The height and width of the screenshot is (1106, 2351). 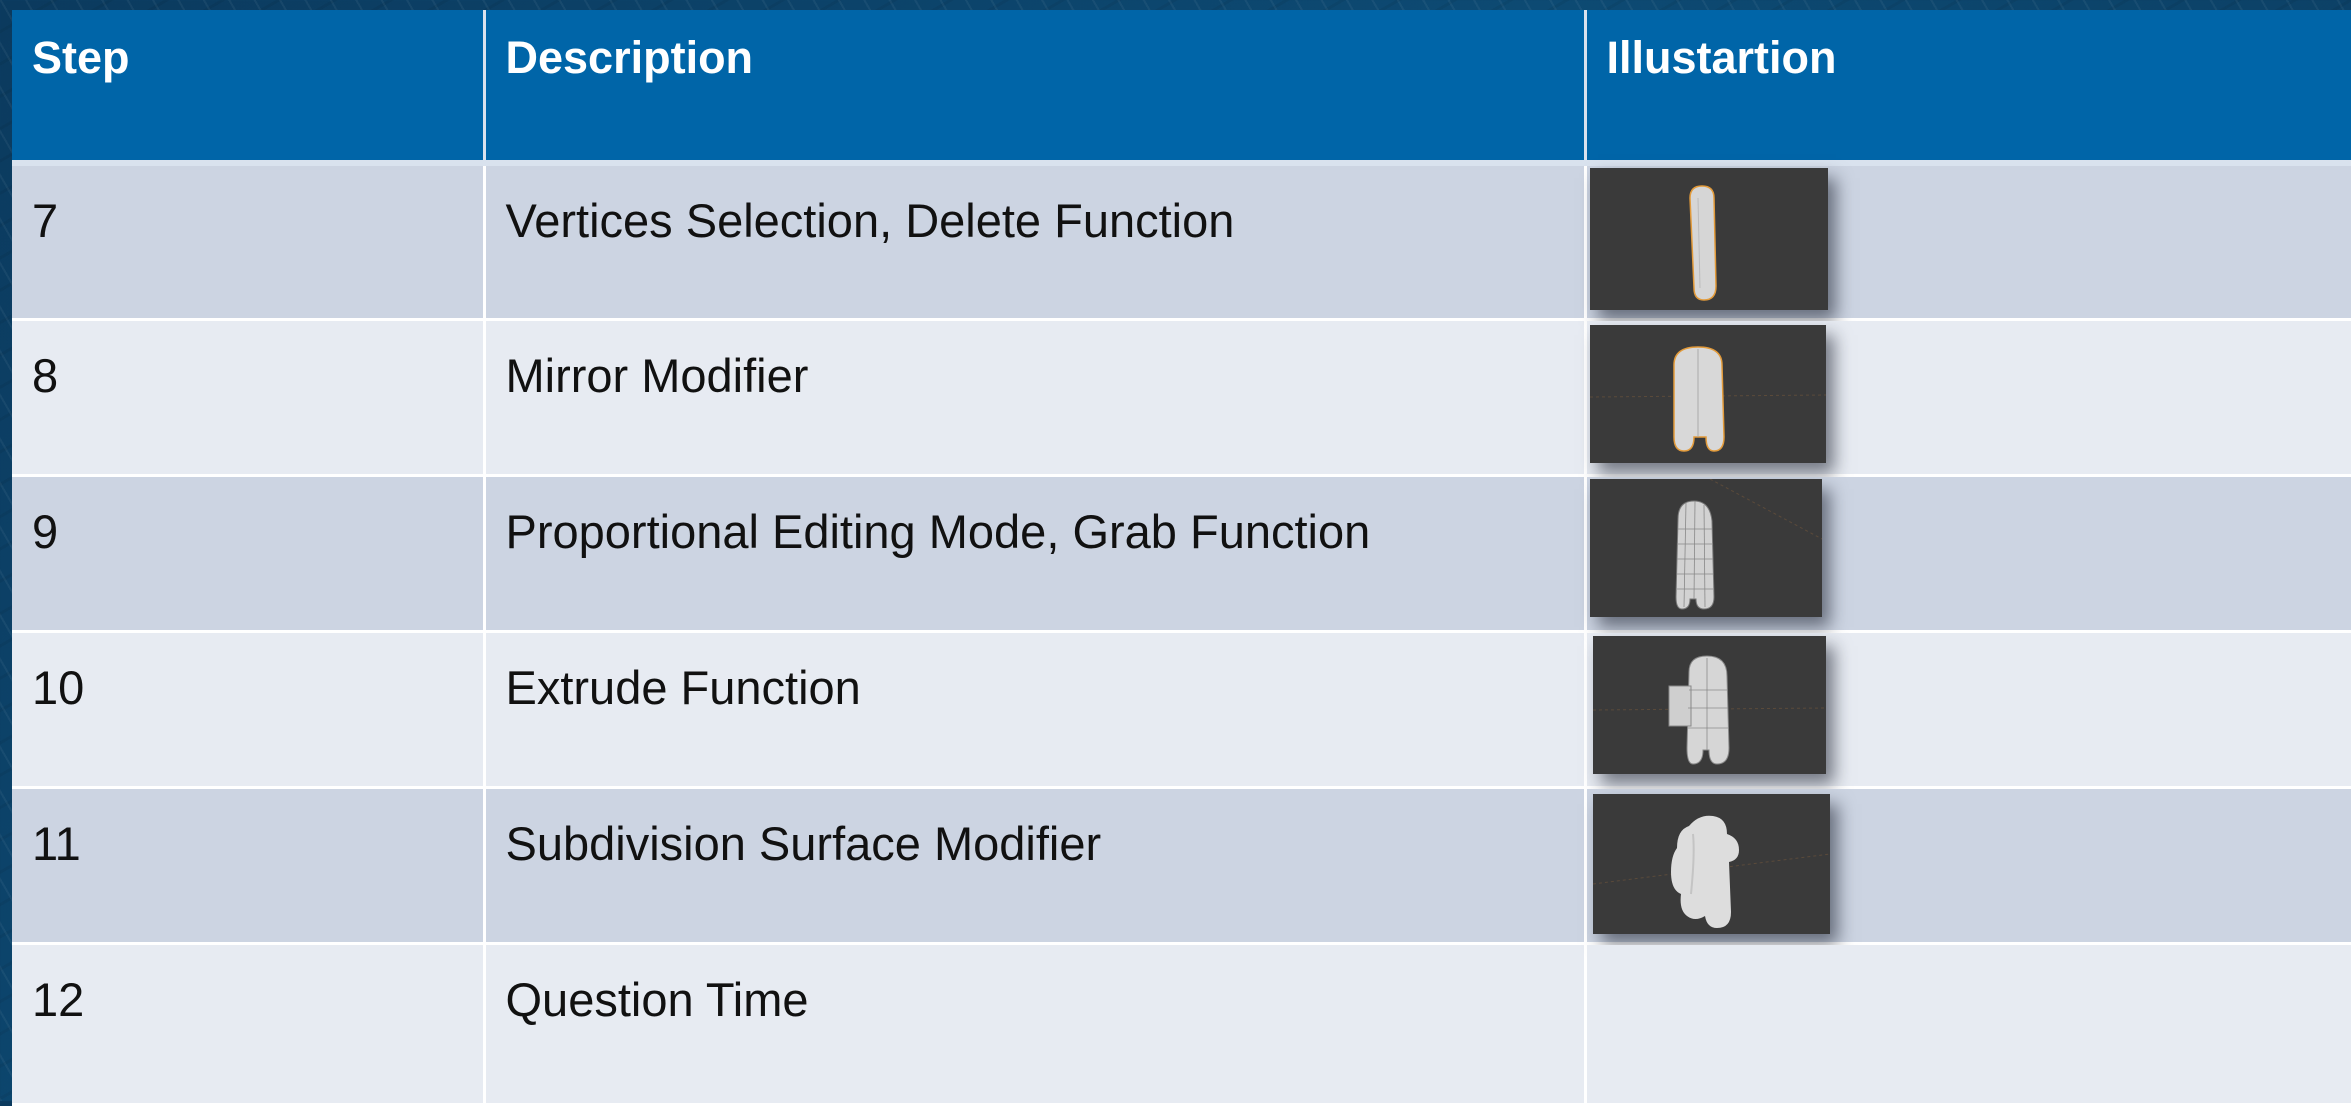 I want to click on table-row: 12 Question Time, so click(x=1181, y=1024).